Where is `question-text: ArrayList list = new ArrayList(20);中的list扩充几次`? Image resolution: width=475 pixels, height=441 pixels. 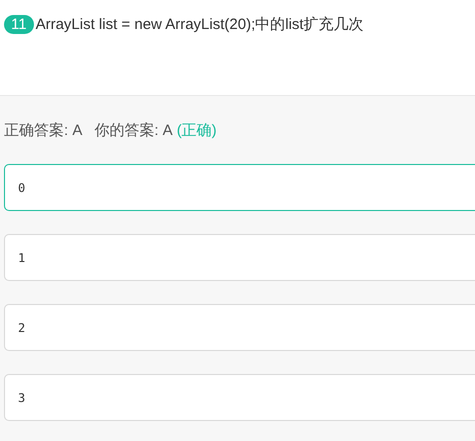
question-text: ArrayList list = new ArrayList(20);中的list扩充几次 is located at coordinates (200, 24).